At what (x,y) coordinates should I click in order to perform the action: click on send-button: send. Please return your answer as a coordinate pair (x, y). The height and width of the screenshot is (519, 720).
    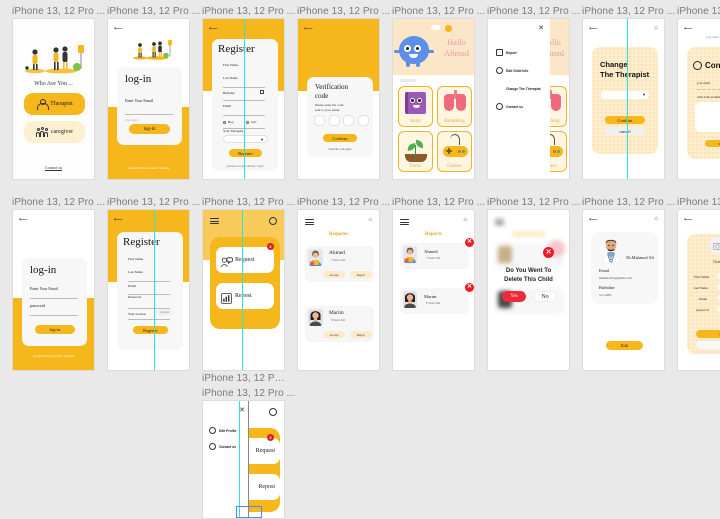
    Looking at the image, I should click on (712, 143).